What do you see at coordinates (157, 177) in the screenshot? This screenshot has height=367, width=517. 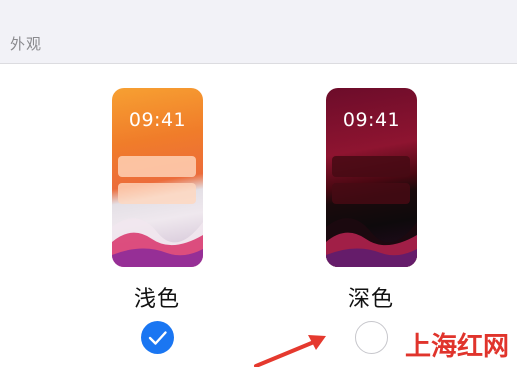 I see `light-mode-preview: 09:41` at bounding box center [157, 177].